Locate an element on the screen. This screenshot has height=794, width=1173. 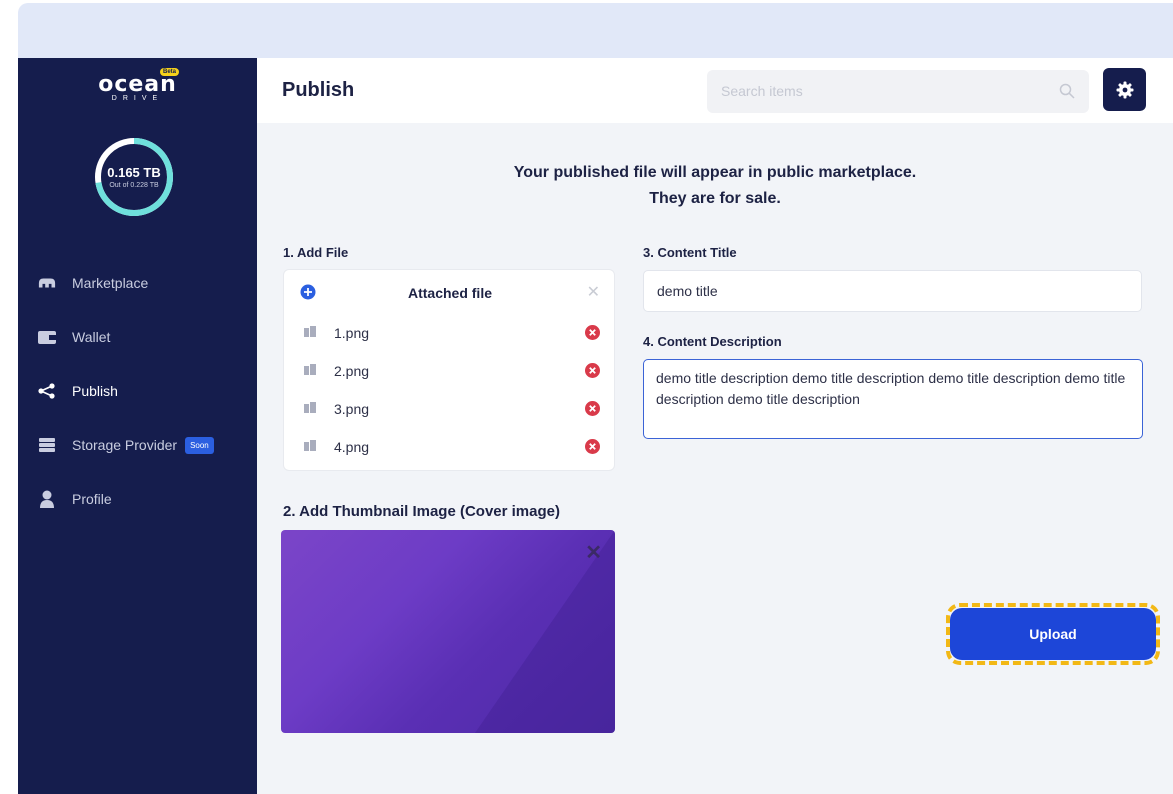
file-row: 4.png is located at coordinates (450, 447).